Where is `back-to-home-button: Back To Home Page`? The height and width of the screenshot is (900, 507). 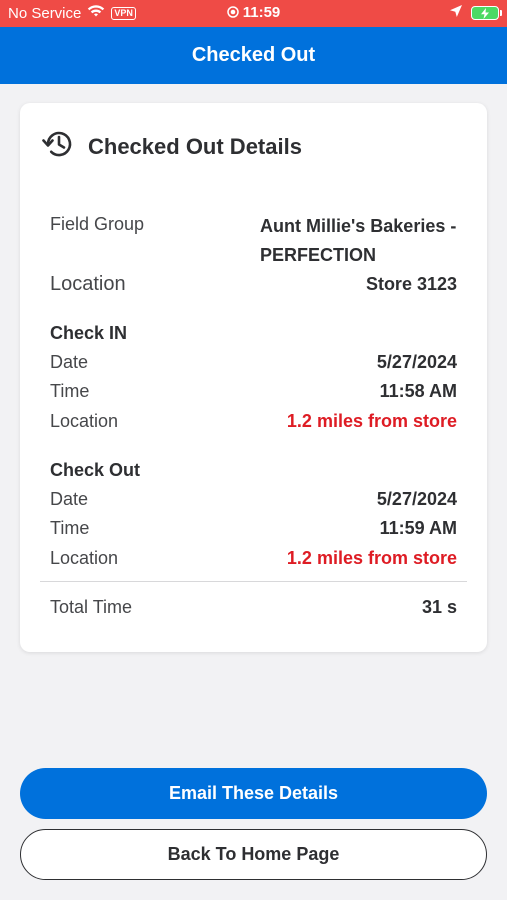 back-to-home-button: Back To Home Page is located at coordinates (253, 854).